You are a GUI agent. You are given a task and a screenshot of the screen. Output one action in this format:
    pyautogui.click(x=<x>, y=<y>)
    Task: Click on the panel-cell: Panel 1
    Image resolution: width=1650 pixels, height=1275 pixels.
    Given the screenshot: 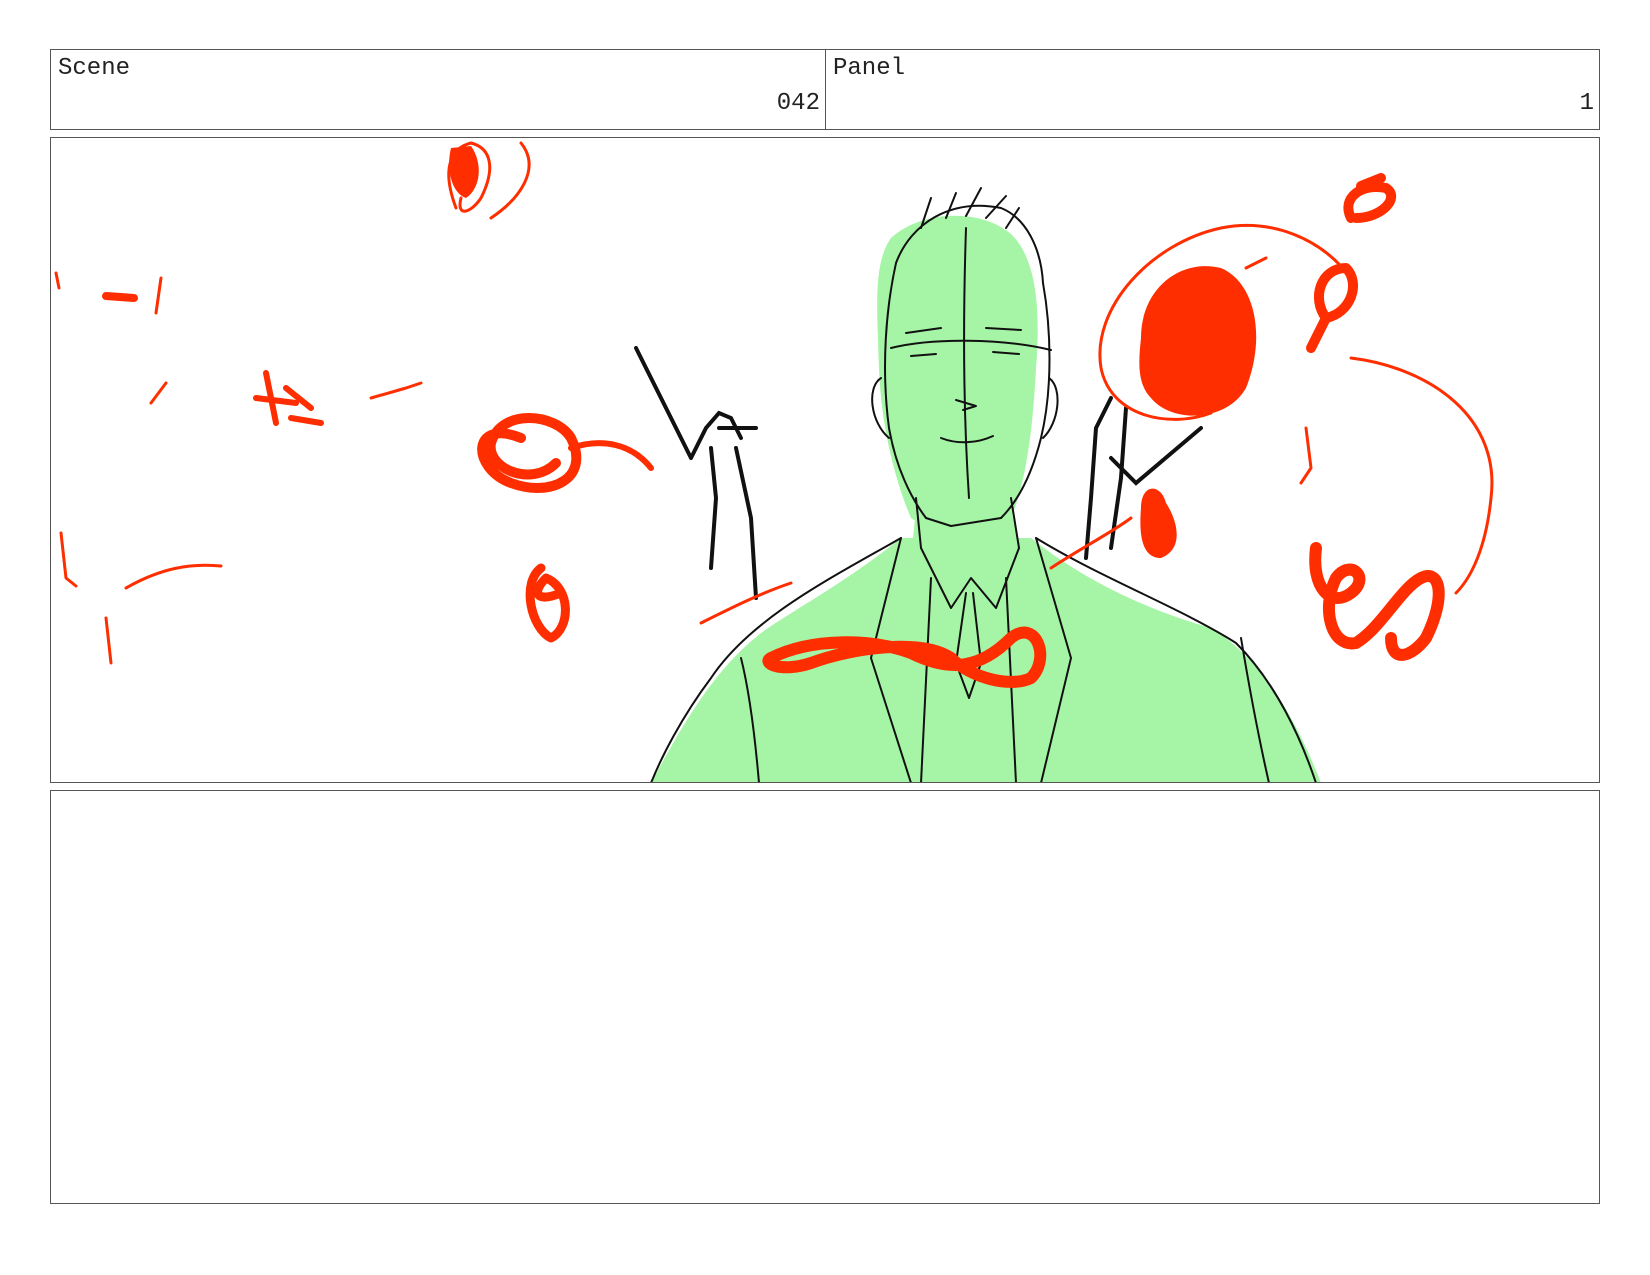 What is the action you would take?
    pyautogui.click(x=1212, y=89)
    